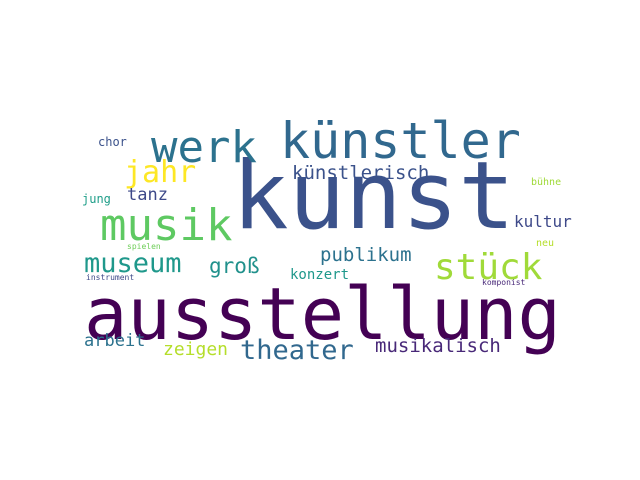 Image resolution: width=640 pixels, height=480 pixels. Describe the element at coordinates (196, 349) in the screenshot. I see `word-zeigen: zeigen` at that location.